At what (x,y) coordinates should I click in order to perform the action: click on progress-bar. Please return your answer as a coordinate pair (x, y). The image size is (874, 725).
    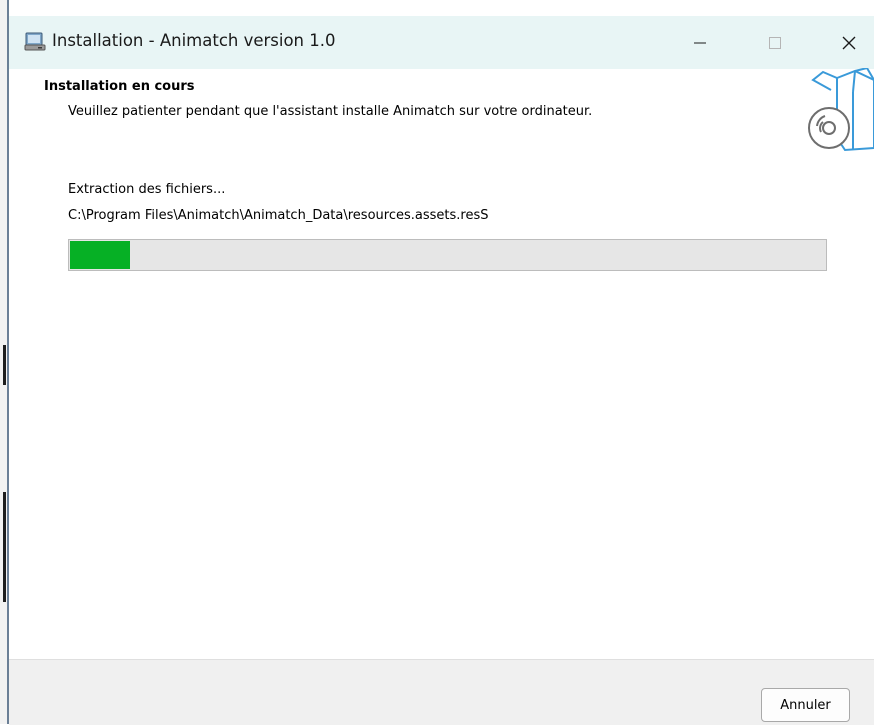
    Looking at the image, I should click on (447, 255).